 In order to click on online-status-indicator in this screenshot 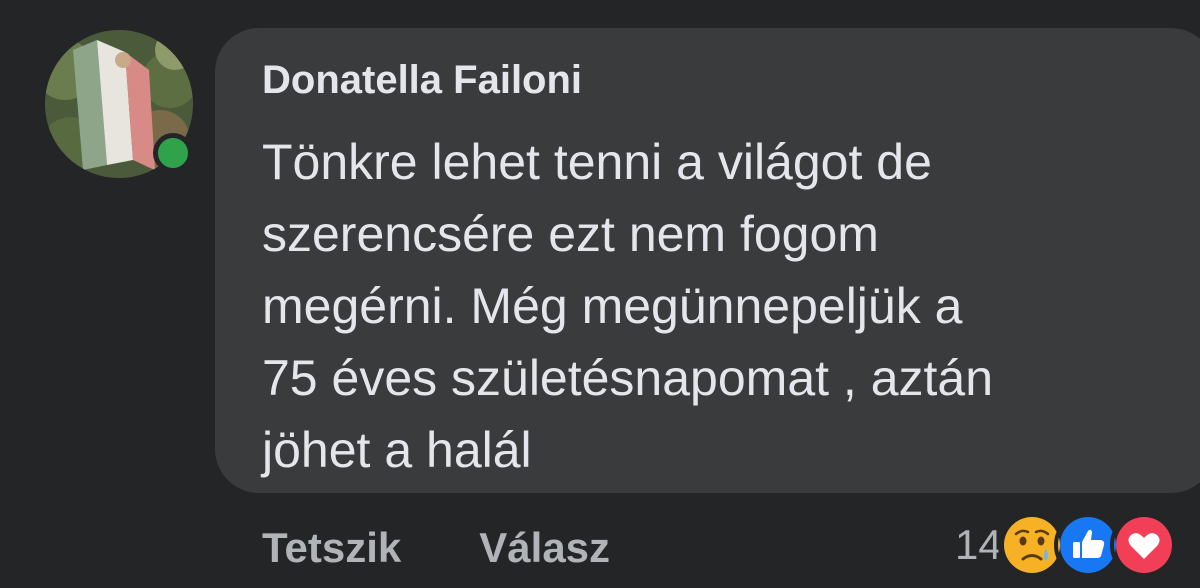, I will do `click(173, 153)`.